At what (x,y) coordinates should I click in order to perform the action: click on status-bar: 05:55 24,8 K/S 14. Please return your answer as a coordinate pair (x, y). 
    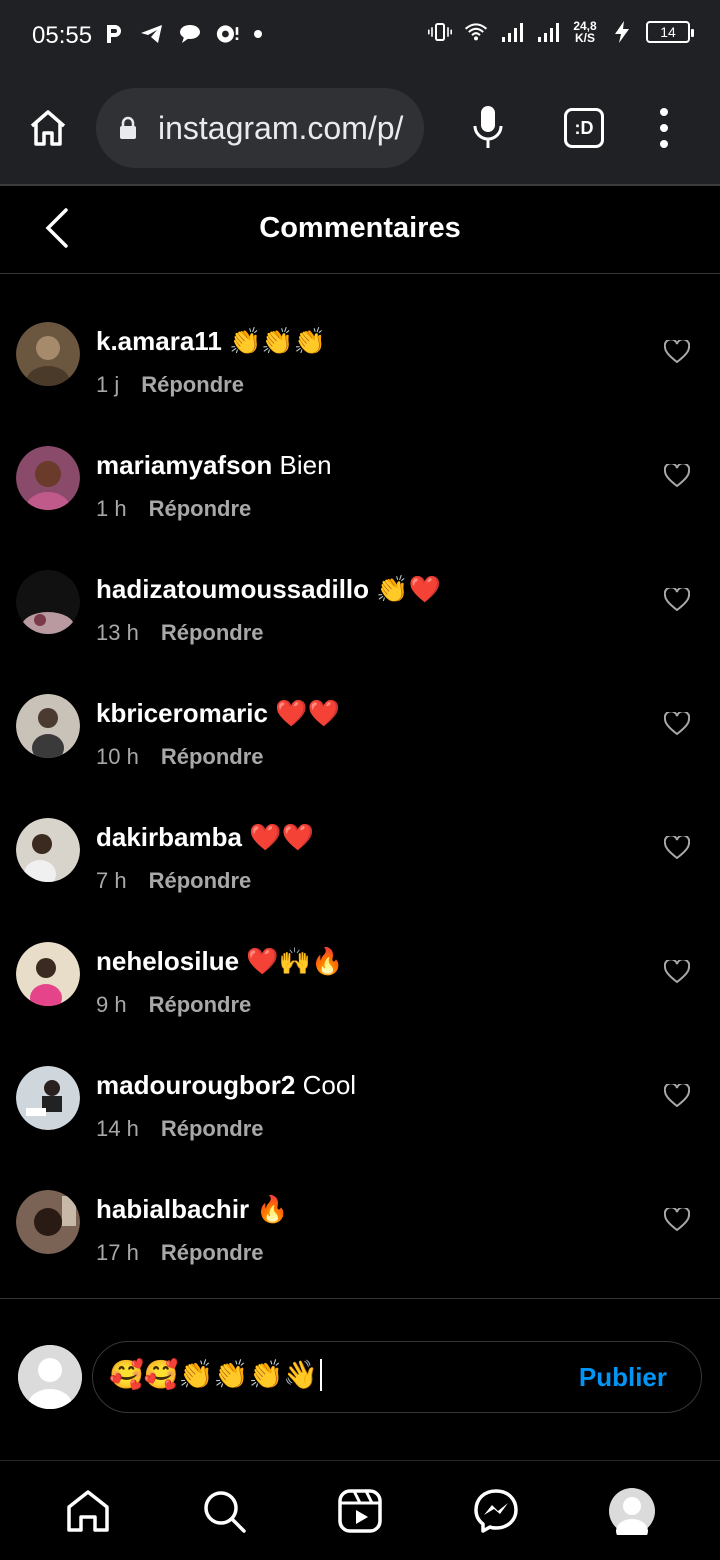
    Looking at the image, I should click on (360, 36).